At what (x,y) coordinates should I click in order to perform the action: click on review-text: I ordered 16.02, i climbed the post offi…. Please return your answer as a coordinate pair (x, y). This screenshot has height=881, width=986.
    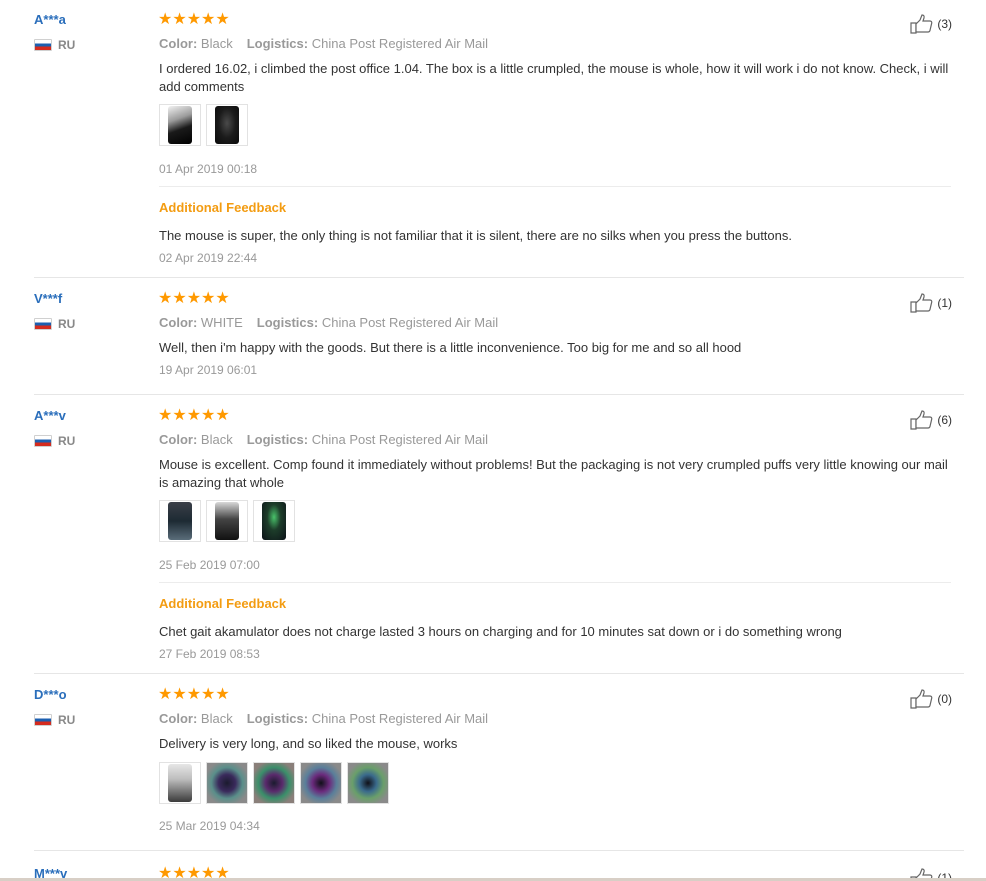
    Looking at the image, I should click on (554, 77).